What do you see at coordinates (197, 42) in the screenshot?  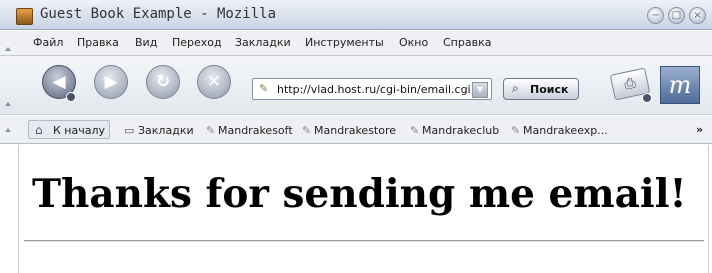 I see `menu-go: Переход` at bounding box center [197, 42].